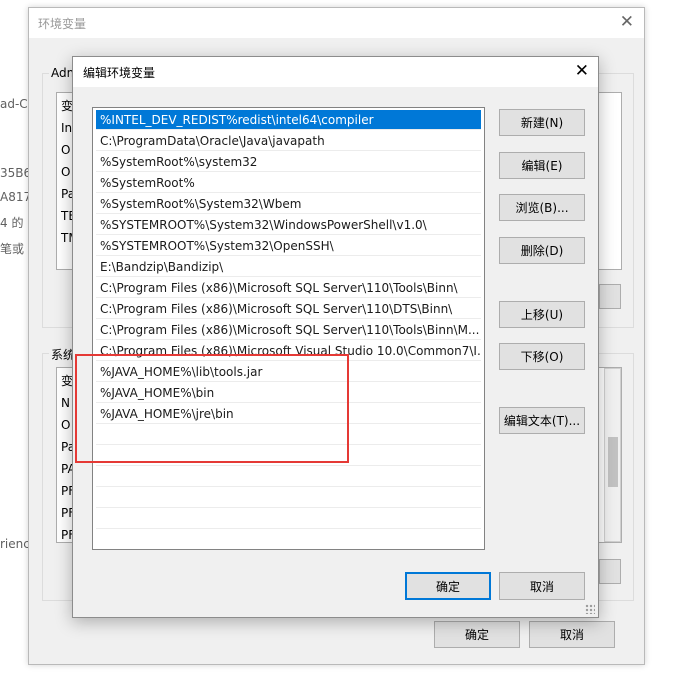  Describe the element at coordinates (288, 162) in the screenshot. I see `path-list-item: %SystemRoot%\system32` at that location.